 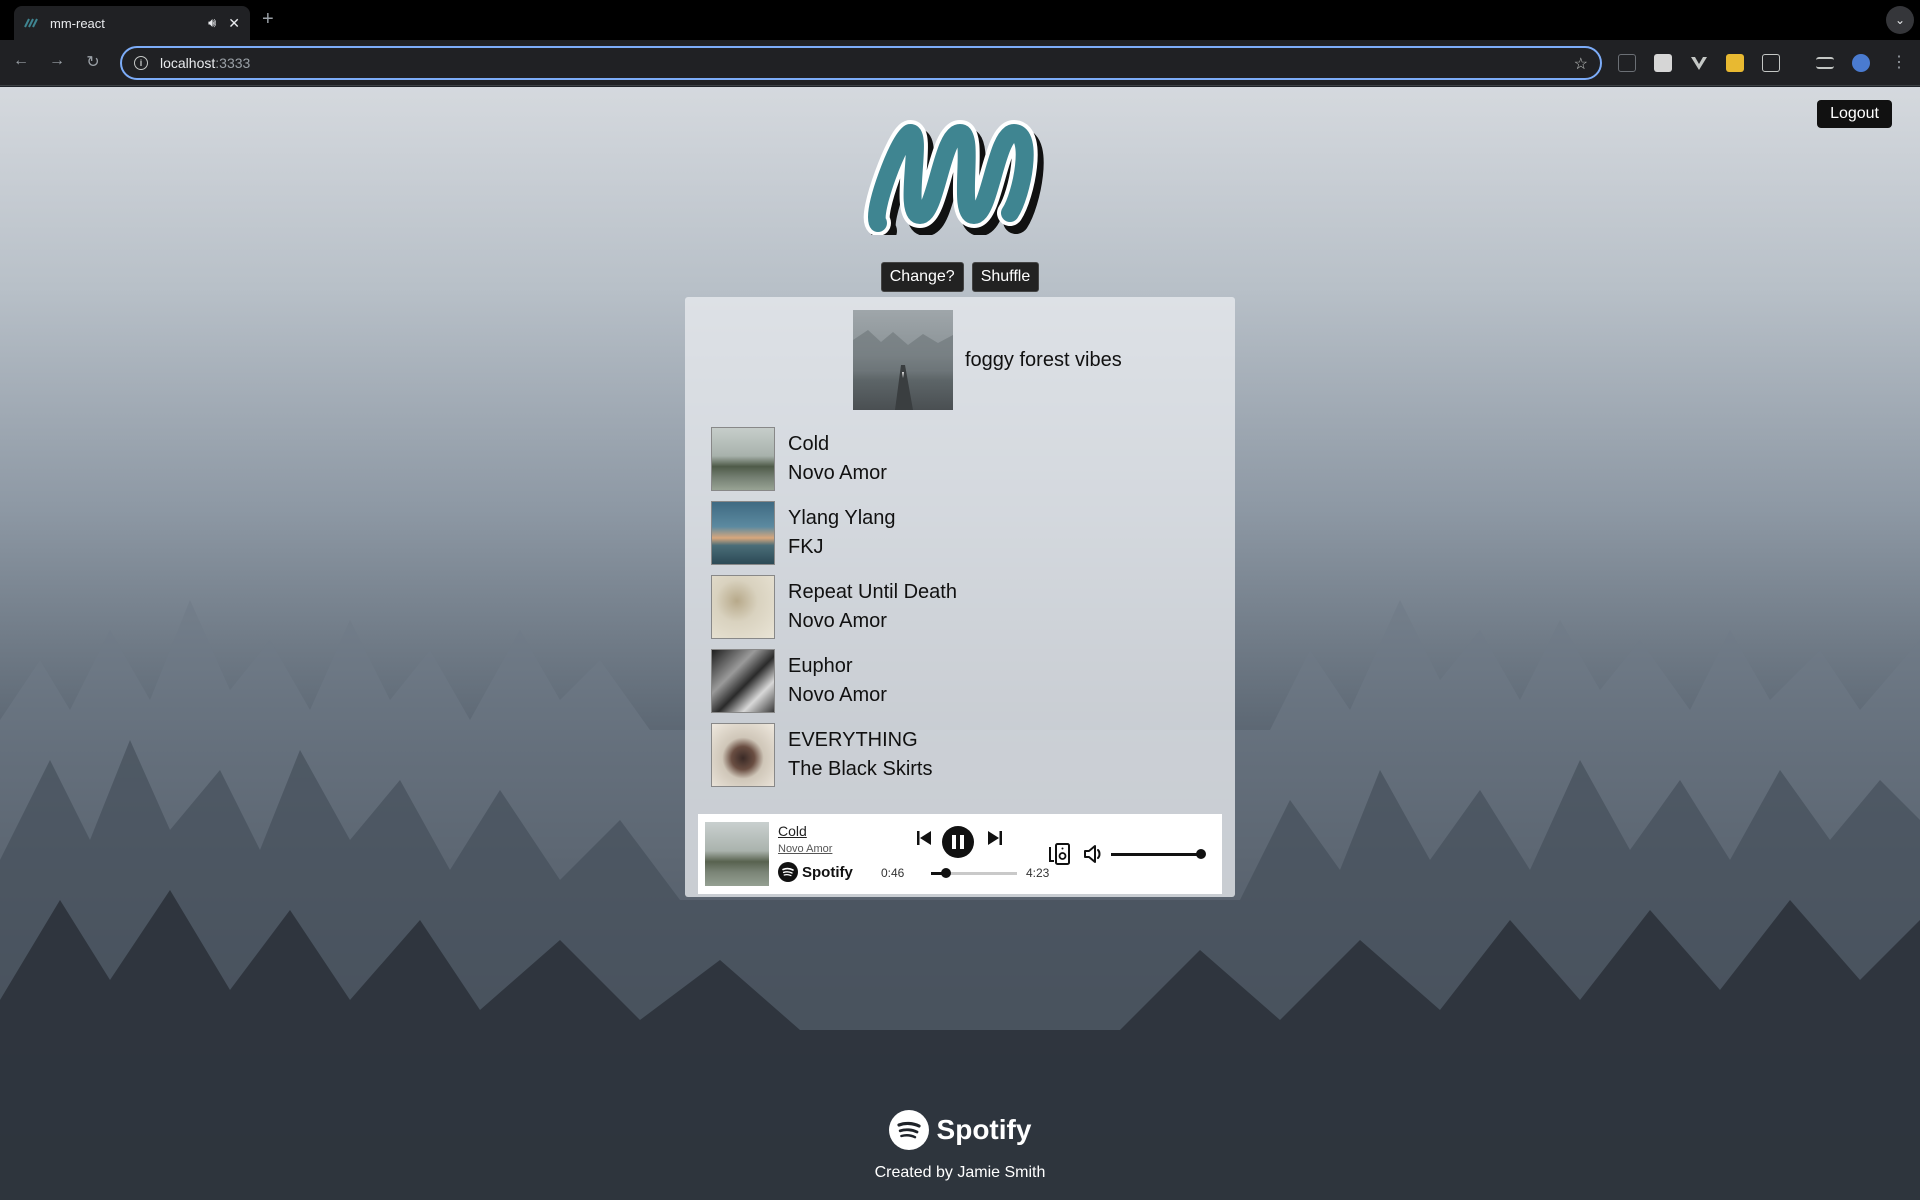 I want to click on progress-bar, so click(x=974, y=873).